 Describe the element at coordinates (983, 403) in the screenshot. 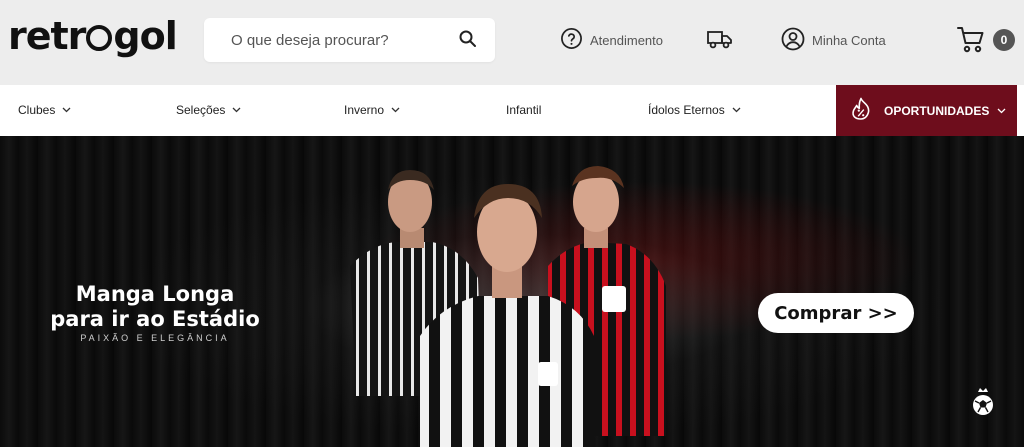

I see `soccer-ball-crown-icon` at that location.